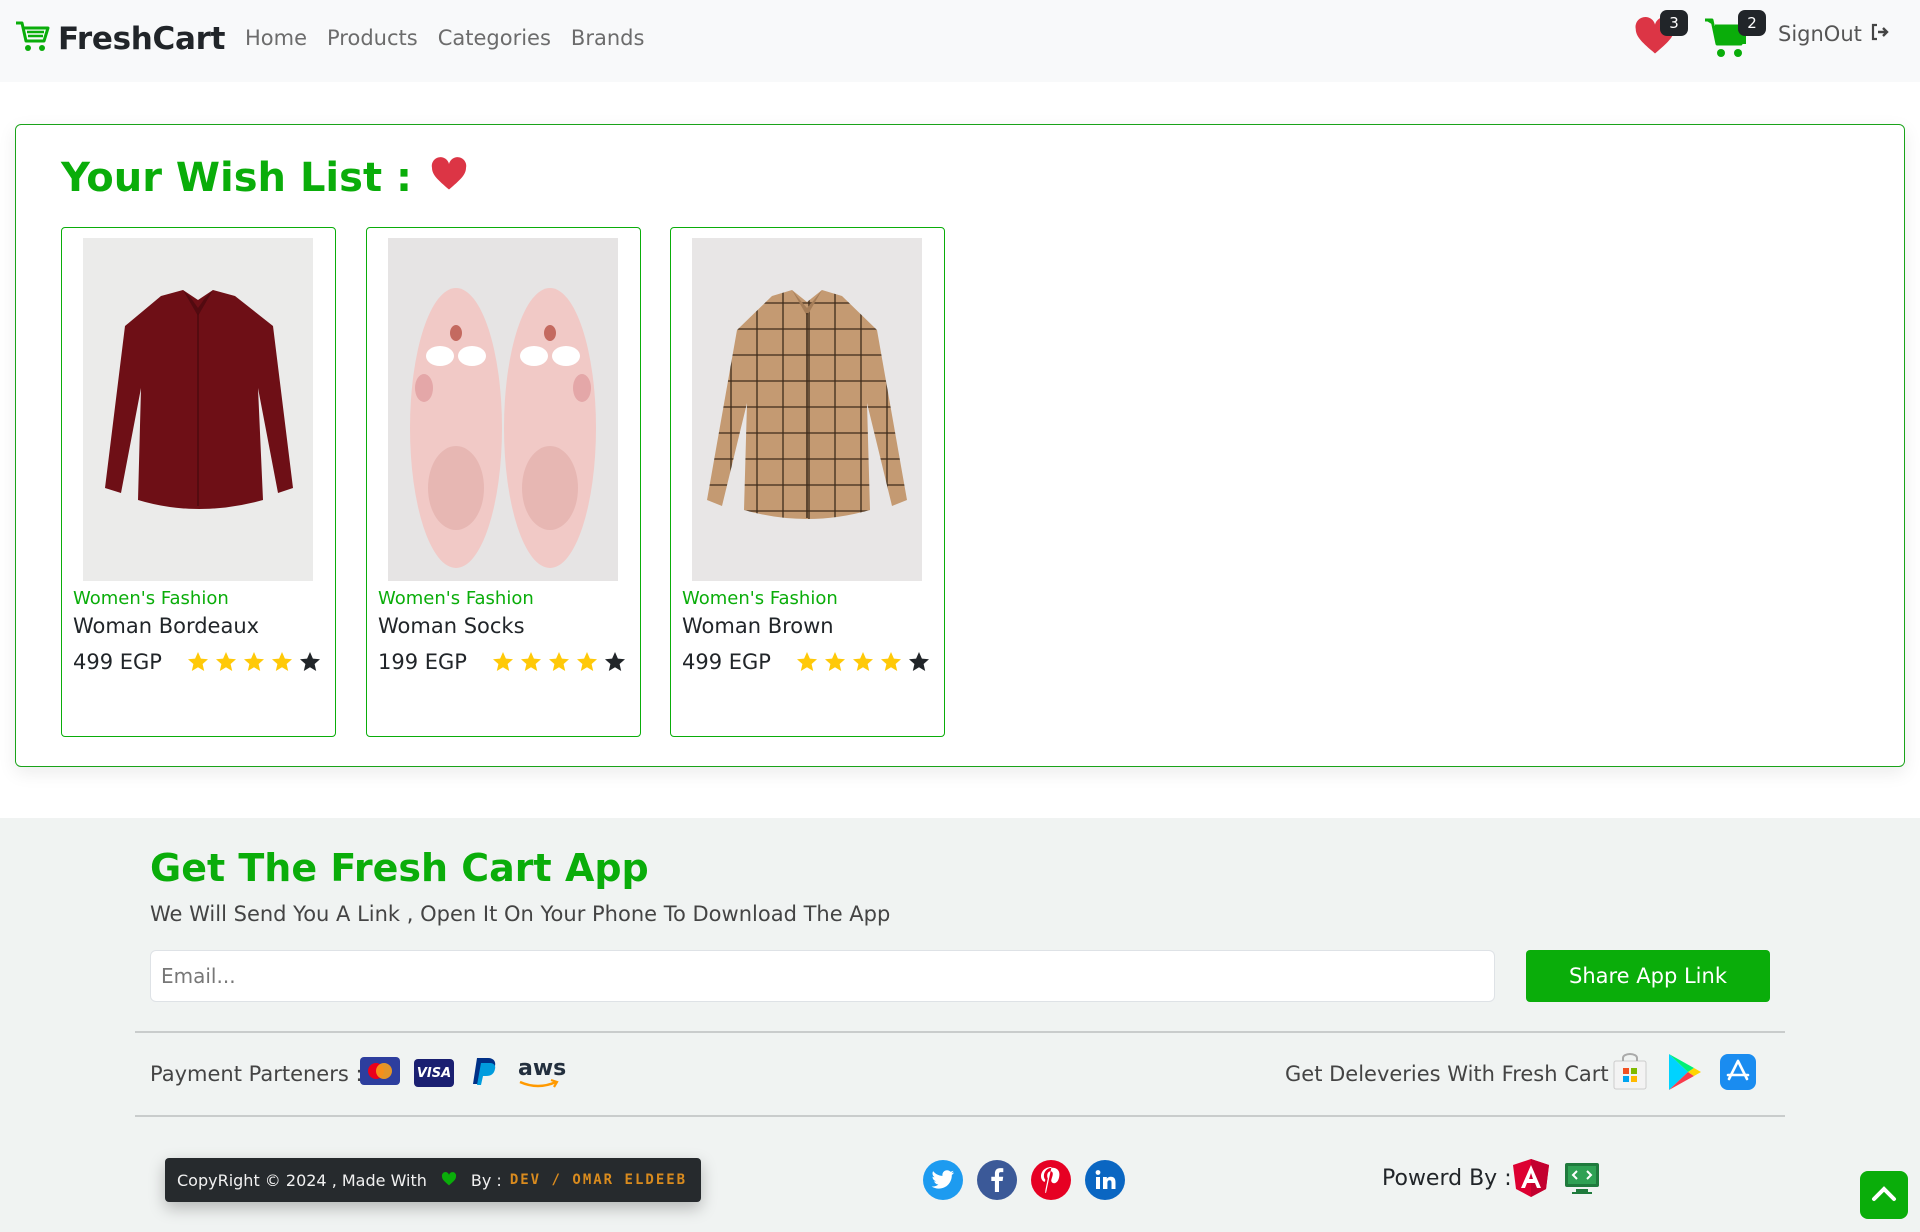 The image size is (1920, 1232). What do you see at coordinates (1556, 1180) in the screenshot?
I see `powered-by-logos` at bounding box center [1556, 1180].